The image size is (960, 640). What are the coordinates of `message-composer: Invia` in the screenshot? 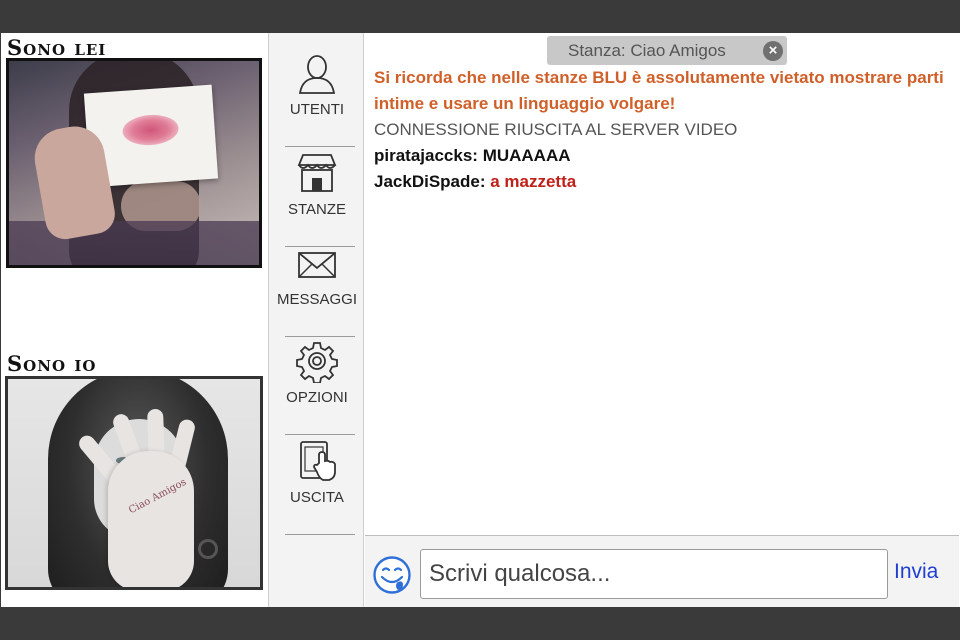 It's located at (662, 571).